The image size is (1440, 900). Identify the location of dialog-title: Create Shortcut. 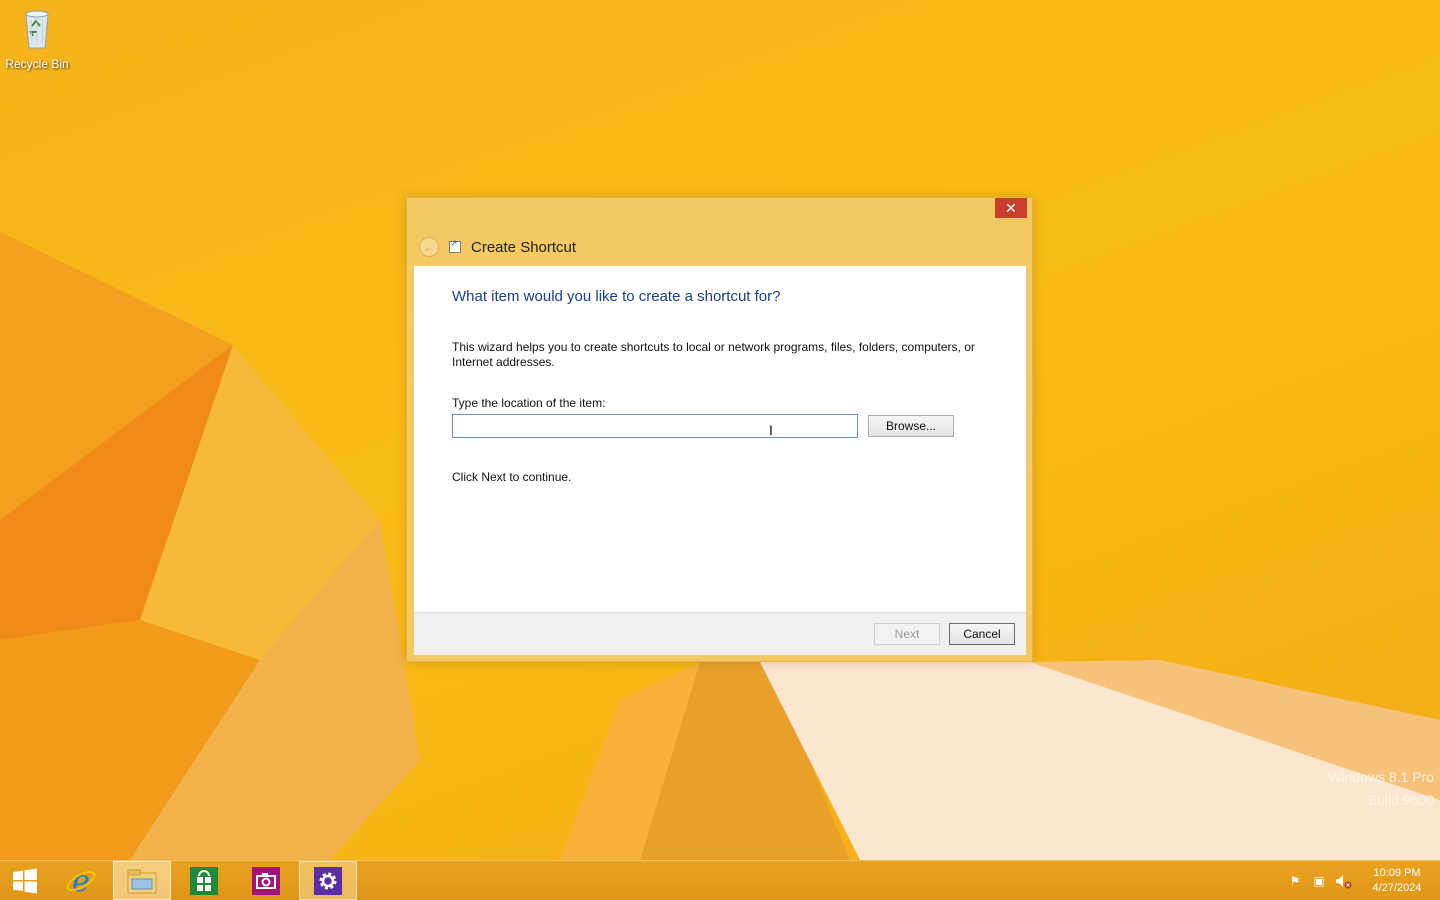
(524, 247).